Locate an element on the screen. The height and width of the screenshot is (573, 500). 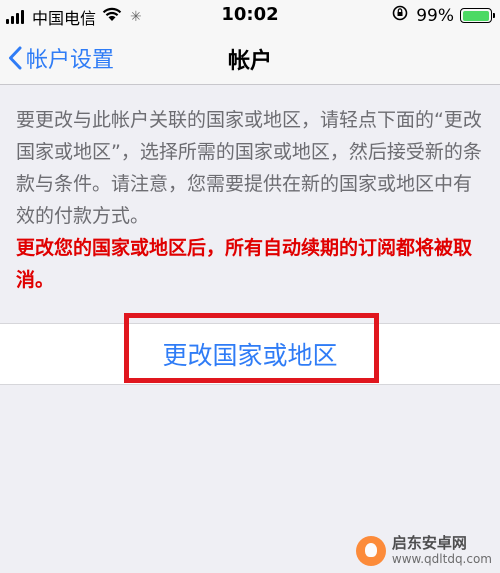
back-button-label: 帐户设置 is located at coordinates (70, 60).